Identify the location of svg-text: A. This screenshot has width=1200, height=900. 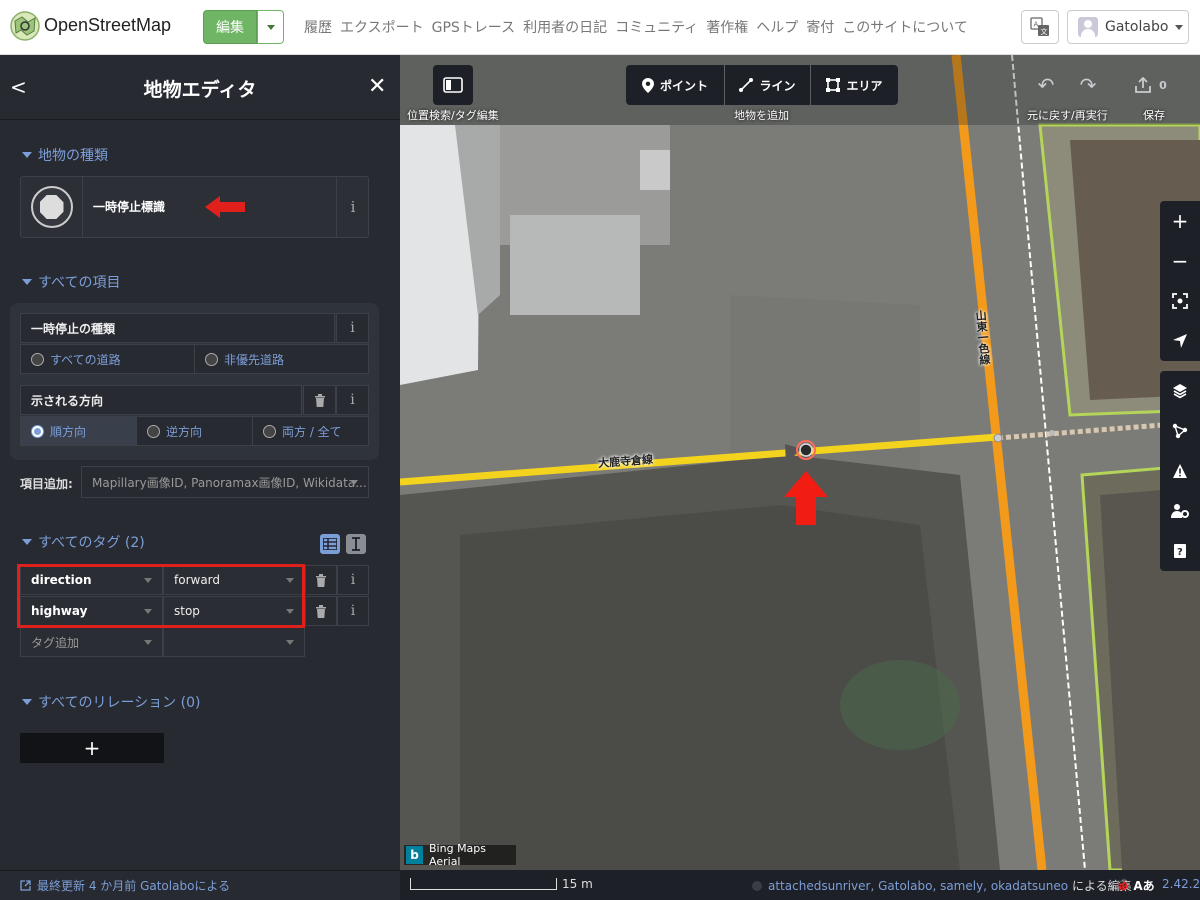
(1036, 25).